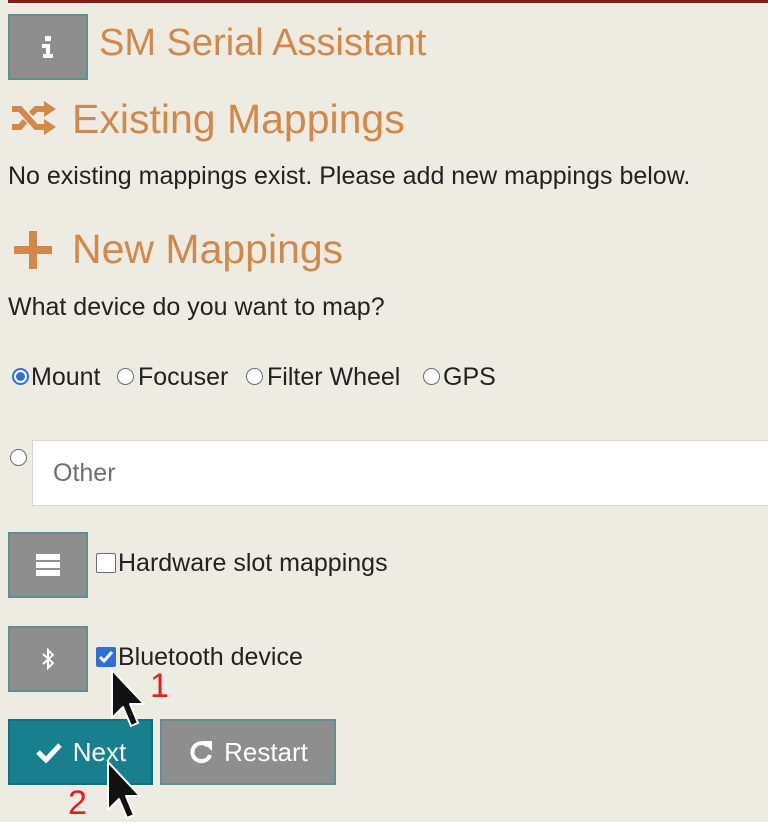  I want to click on radio-gps, so click(431, 376).